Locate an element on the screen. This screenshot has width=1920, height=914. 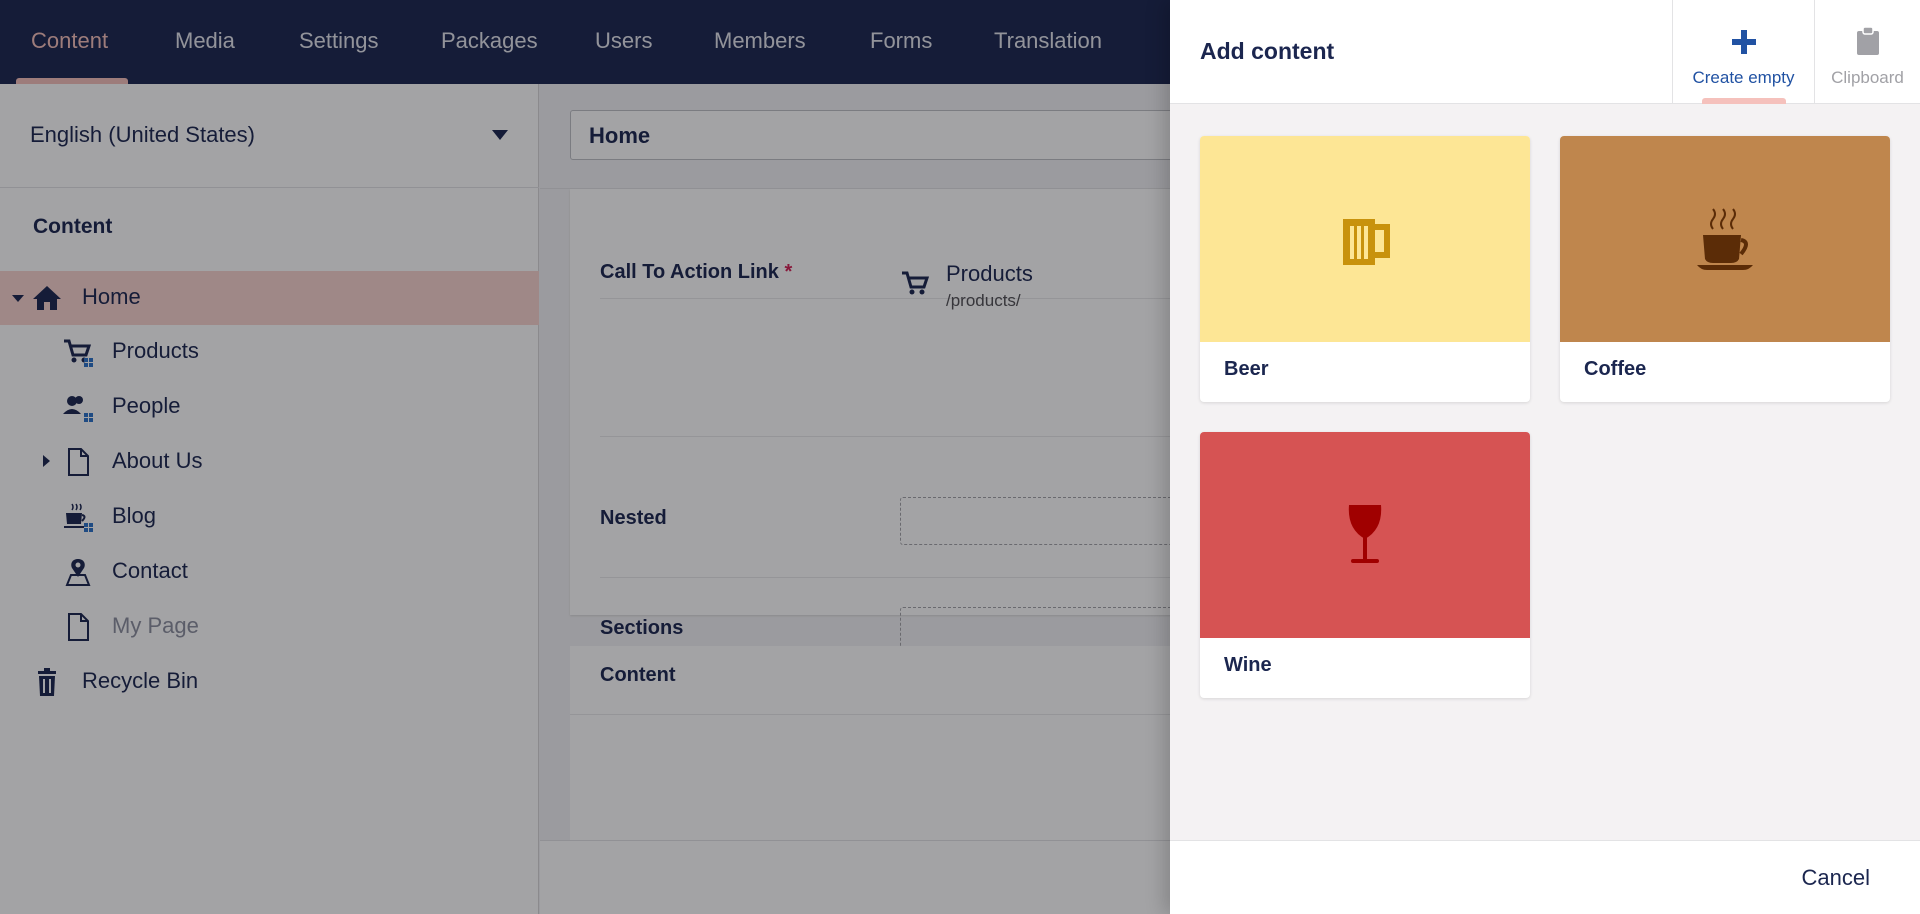
active-tab-indicator is located at coordinates (1744, 101).